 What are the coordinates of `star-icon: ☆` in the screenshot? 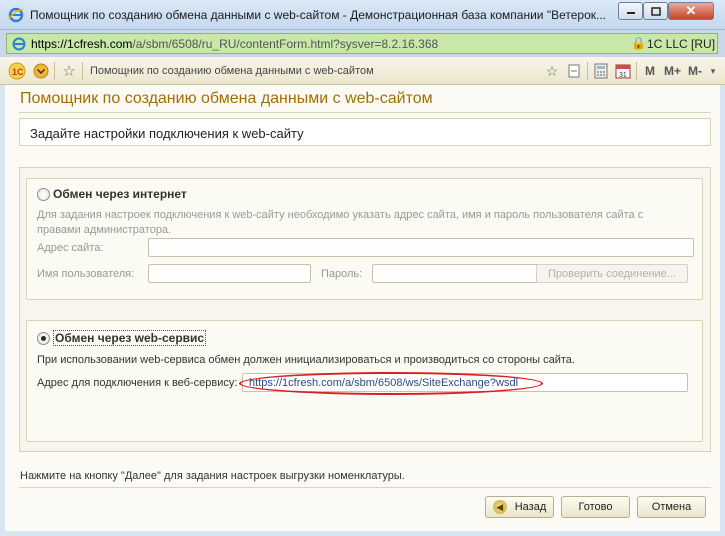 It's located at (69, 71).